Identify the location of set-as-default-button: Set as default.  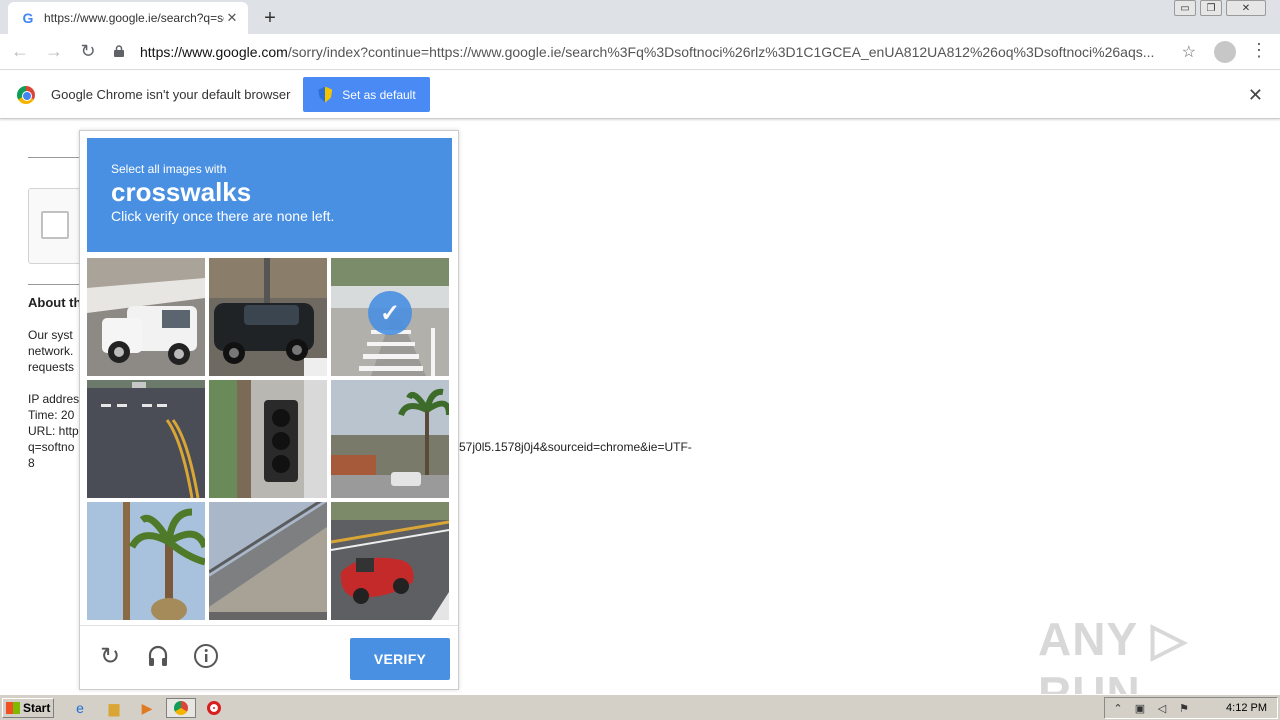
(367, 94).